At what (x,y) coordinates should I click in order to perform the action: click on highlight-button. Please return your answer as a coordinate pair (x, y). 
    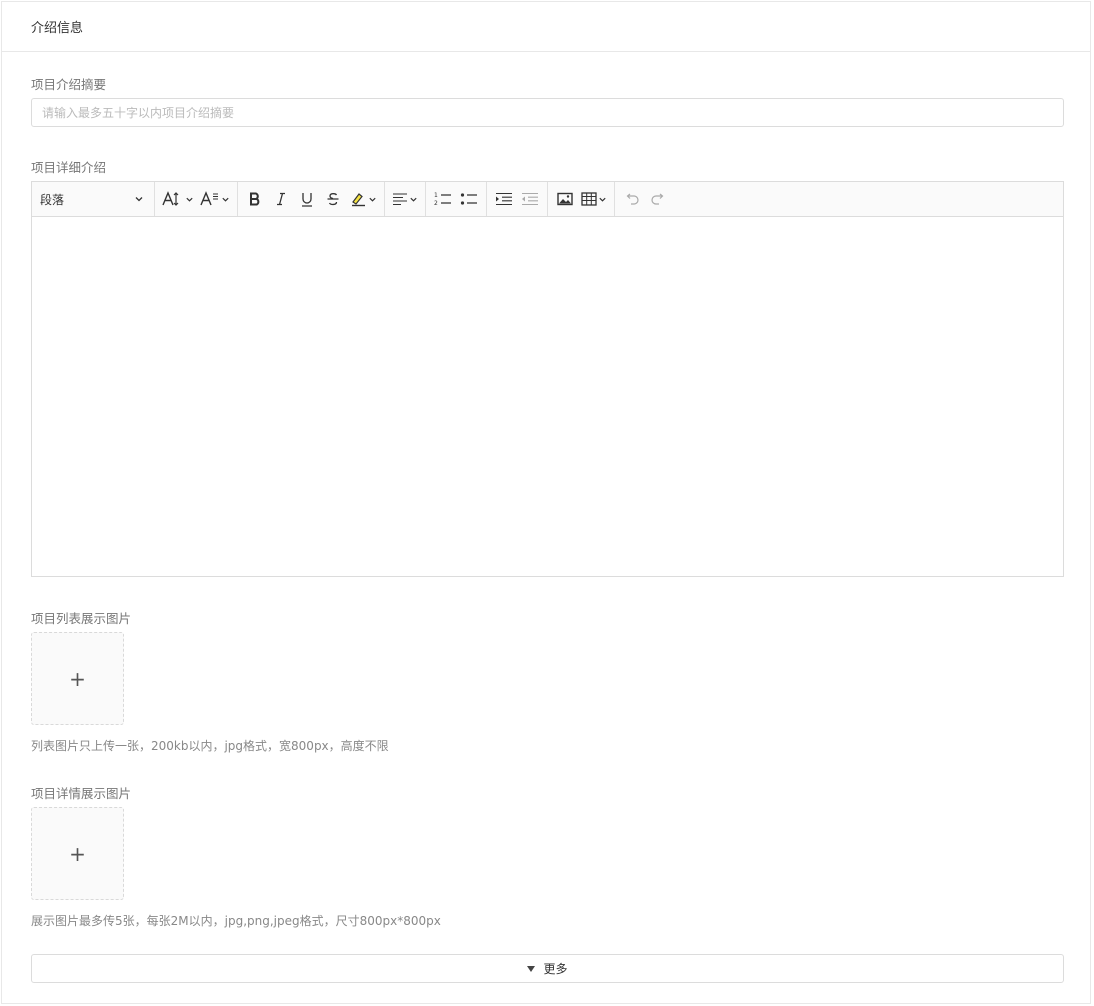
    Looking at the image, I should click on (363, 199).